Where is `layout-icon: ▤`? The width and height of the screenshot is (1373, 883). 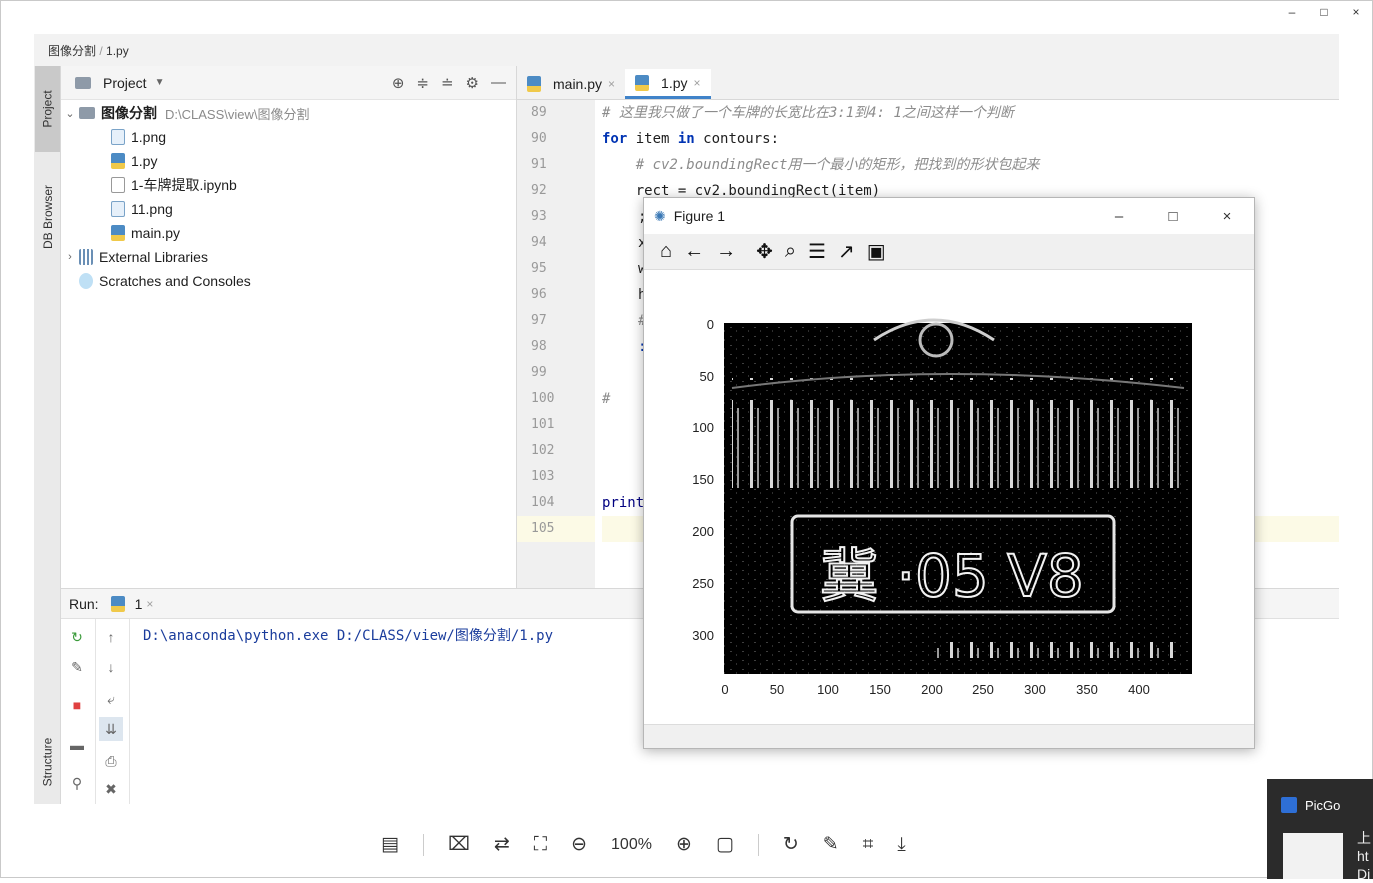 layout-icon: ▤ is located at coordinates (390, 844).